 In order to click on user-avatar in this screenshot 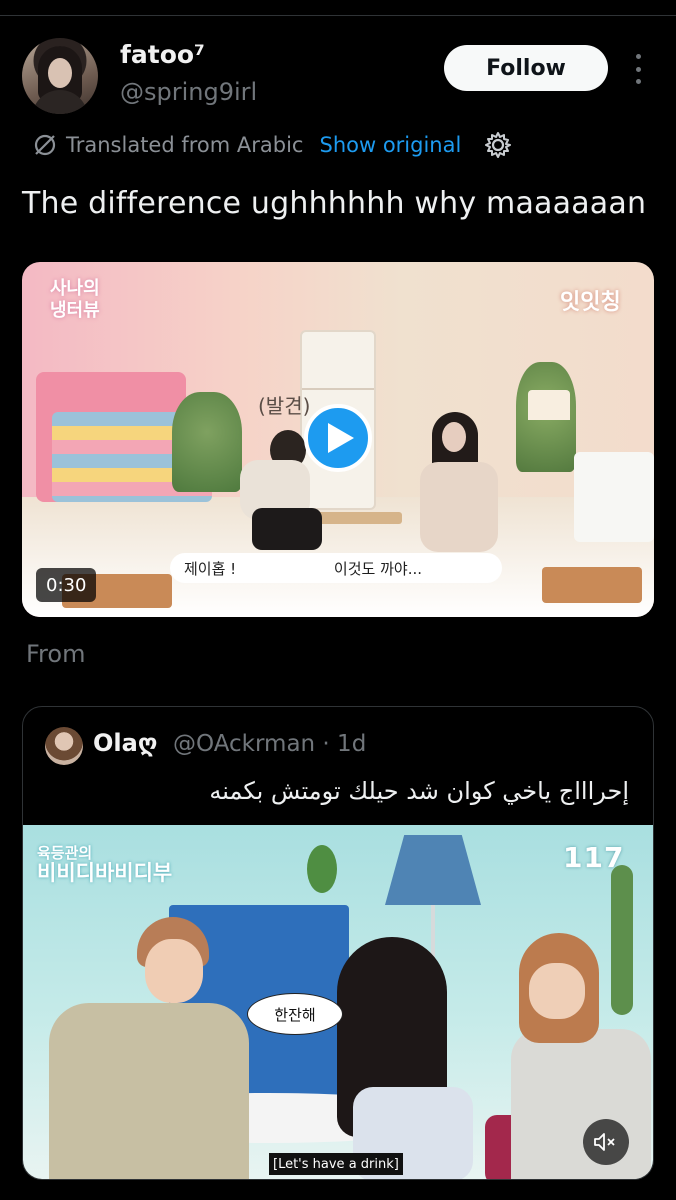, I will do `click(60, 76)`.